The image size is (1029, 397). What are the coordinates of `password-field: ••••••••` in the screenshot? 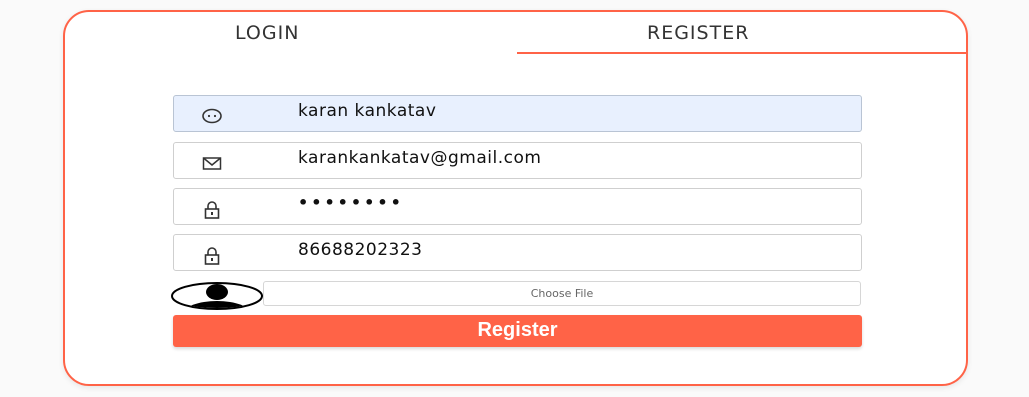 It's located at (517, 206).